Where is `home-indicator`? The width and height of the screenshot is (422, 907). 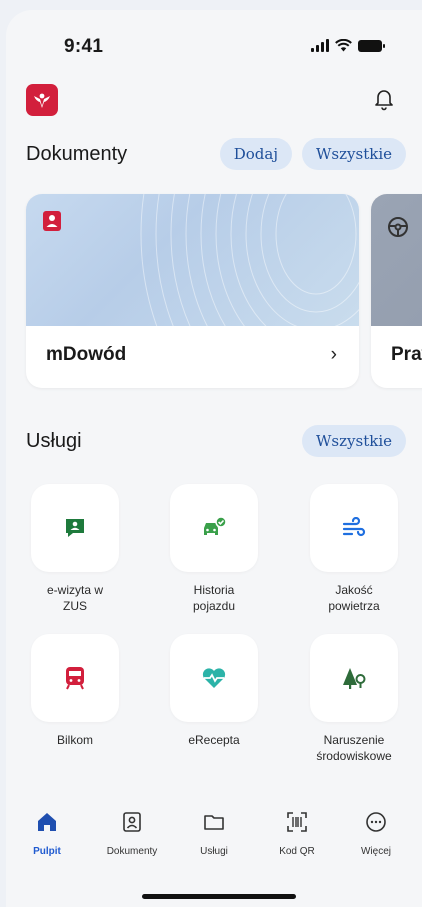
home-indicator is located at coordinates (219, 896).